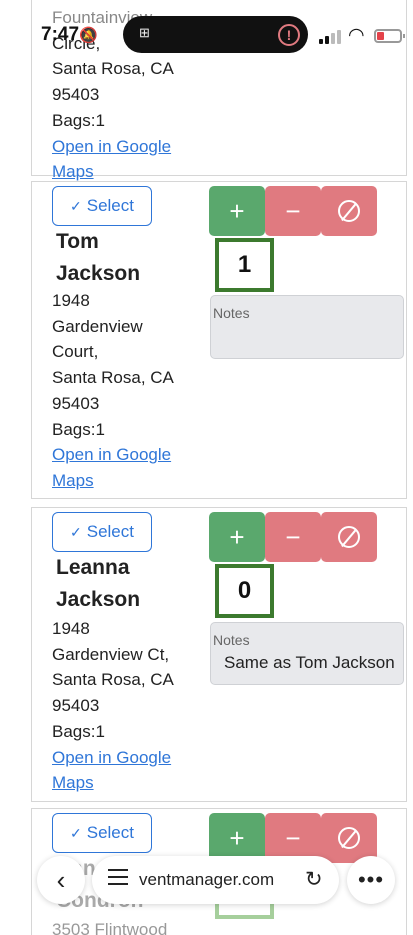 This screenshot has height=935, width=413. What do you see at coordinates (144, 32) in the screenshot?
I see `translate-icon: ⊞` at bounding box center [144, 32].